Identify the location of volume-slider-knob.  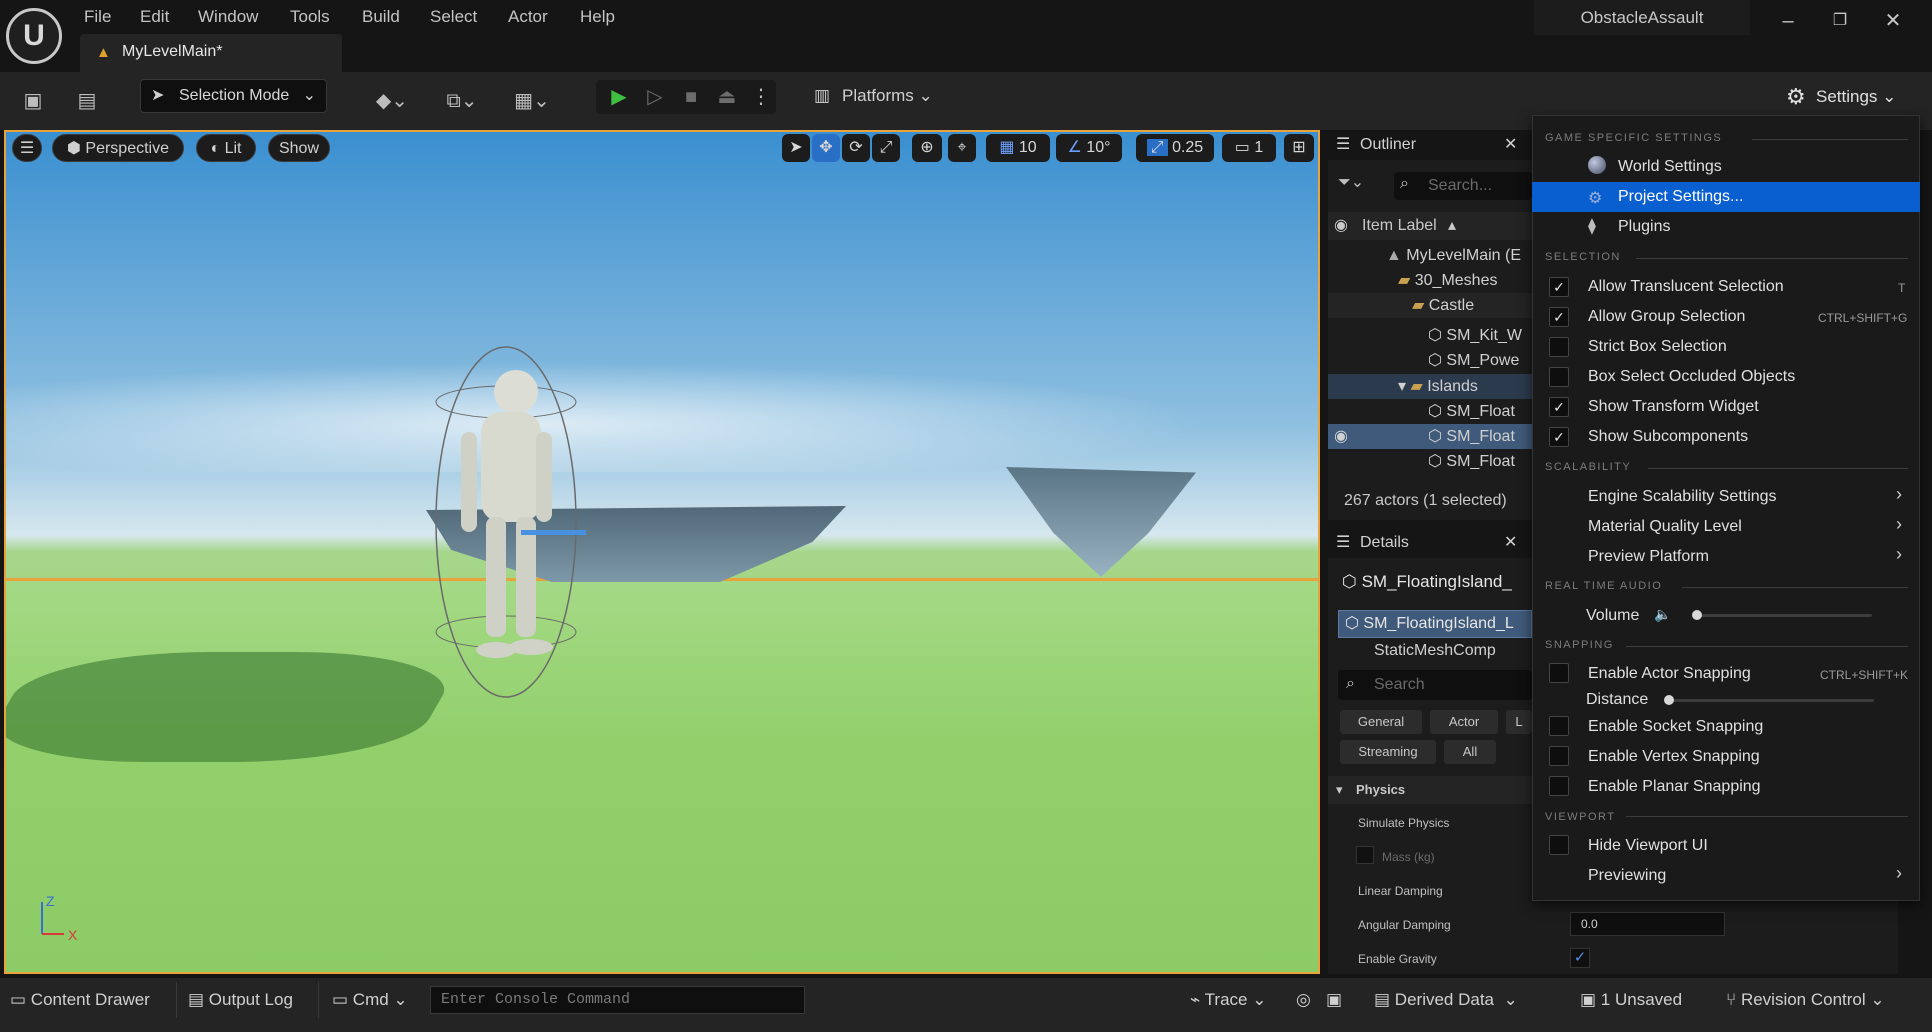
(1697, 615).